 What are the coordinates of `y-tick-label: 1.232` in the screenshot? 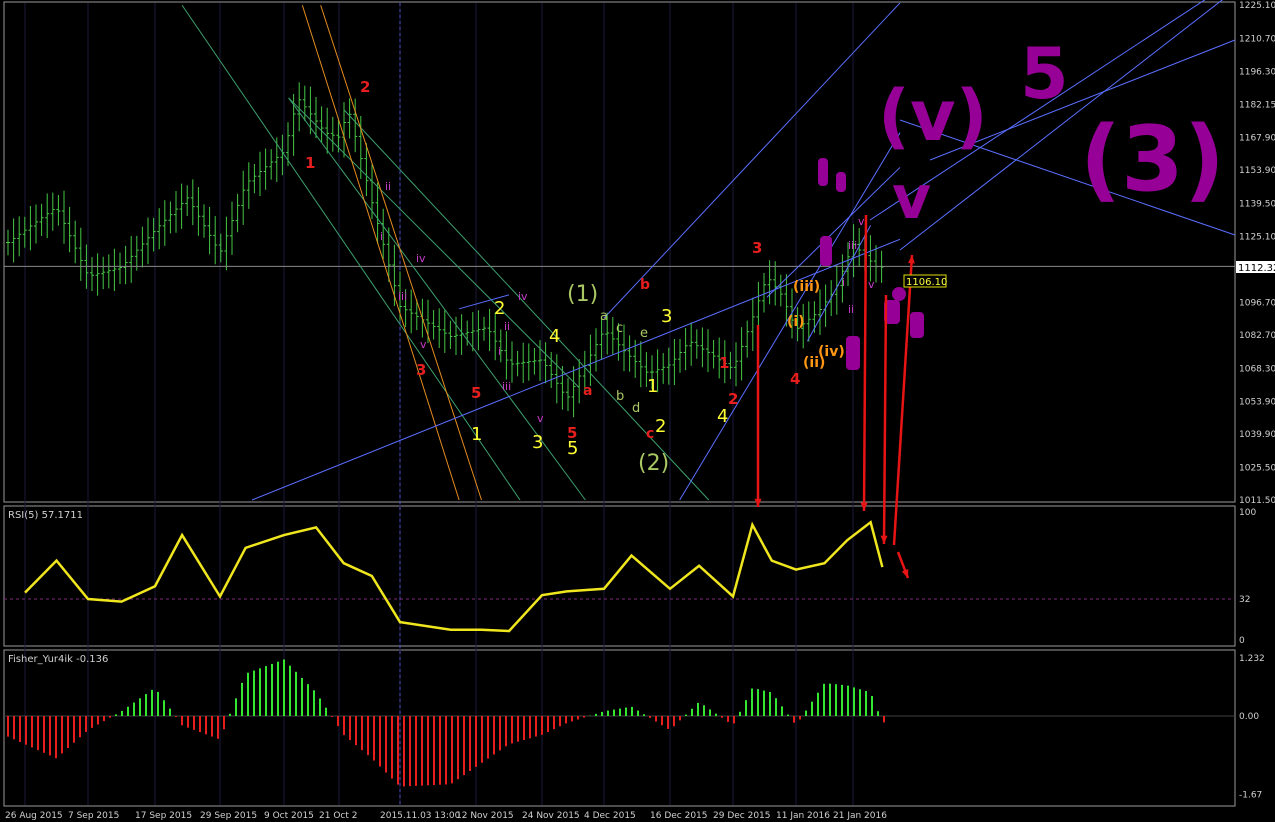 It's located at (1252, 659).